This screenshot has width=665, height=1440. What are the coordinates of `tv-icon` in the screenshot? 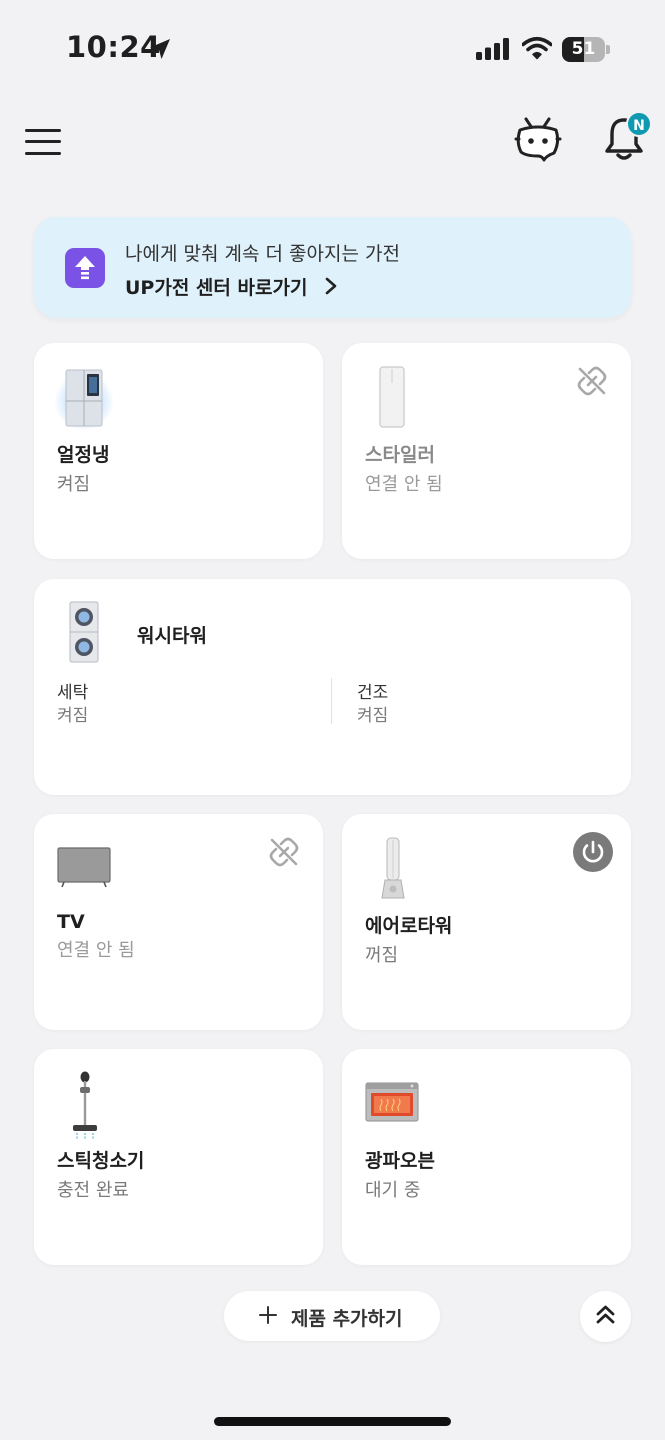 It's located at (84, 867).